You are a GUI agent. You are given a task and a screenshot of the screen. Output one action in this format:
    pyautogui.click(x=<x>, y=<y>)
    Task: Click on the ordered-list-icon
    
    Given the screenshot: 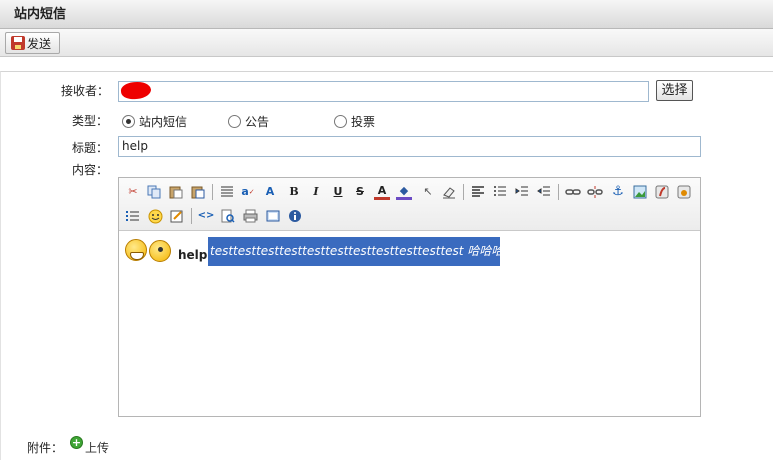 What is the action you would take?
    pyautogui.click(x=500, y=192)
    